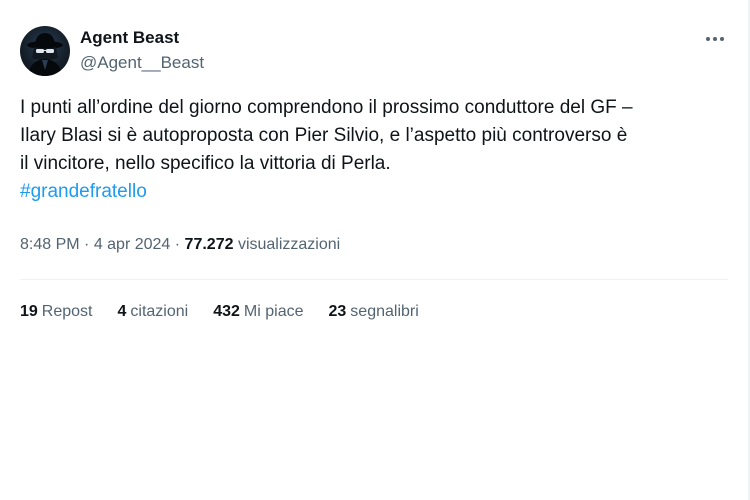 This screenshot has height=500, width=750. What do you see at coordinates (226, 311) in the screenshot?
I see `stat-count: 432` at bounding box center [226, 311].